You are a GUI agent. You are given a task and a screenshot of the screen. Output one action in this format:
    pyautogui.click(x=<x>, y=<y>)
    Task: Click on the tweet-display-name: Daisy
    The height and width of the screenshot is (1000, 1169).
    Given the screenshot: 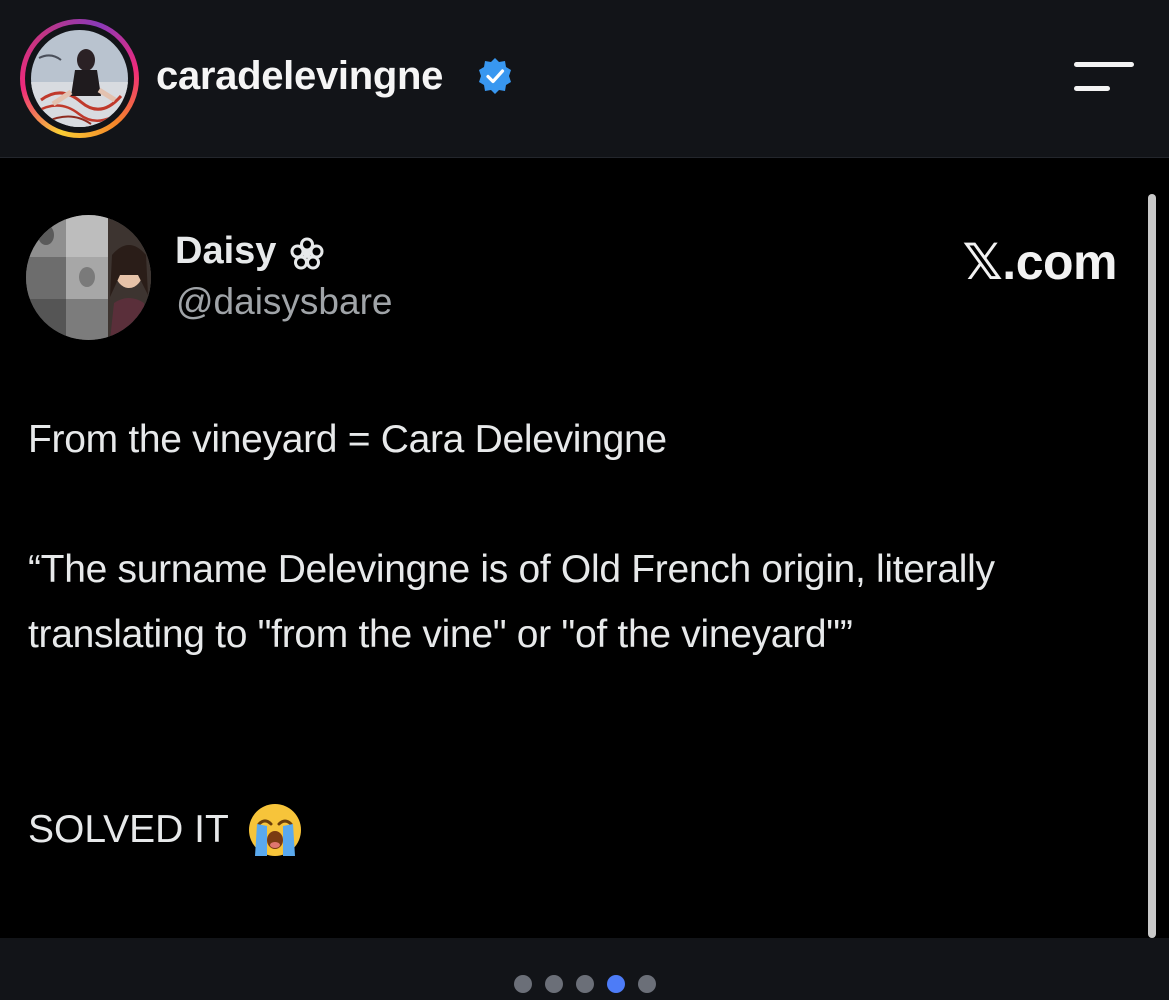 What is the action you would take?
    pyautogui.click(x=226, y=251)
    